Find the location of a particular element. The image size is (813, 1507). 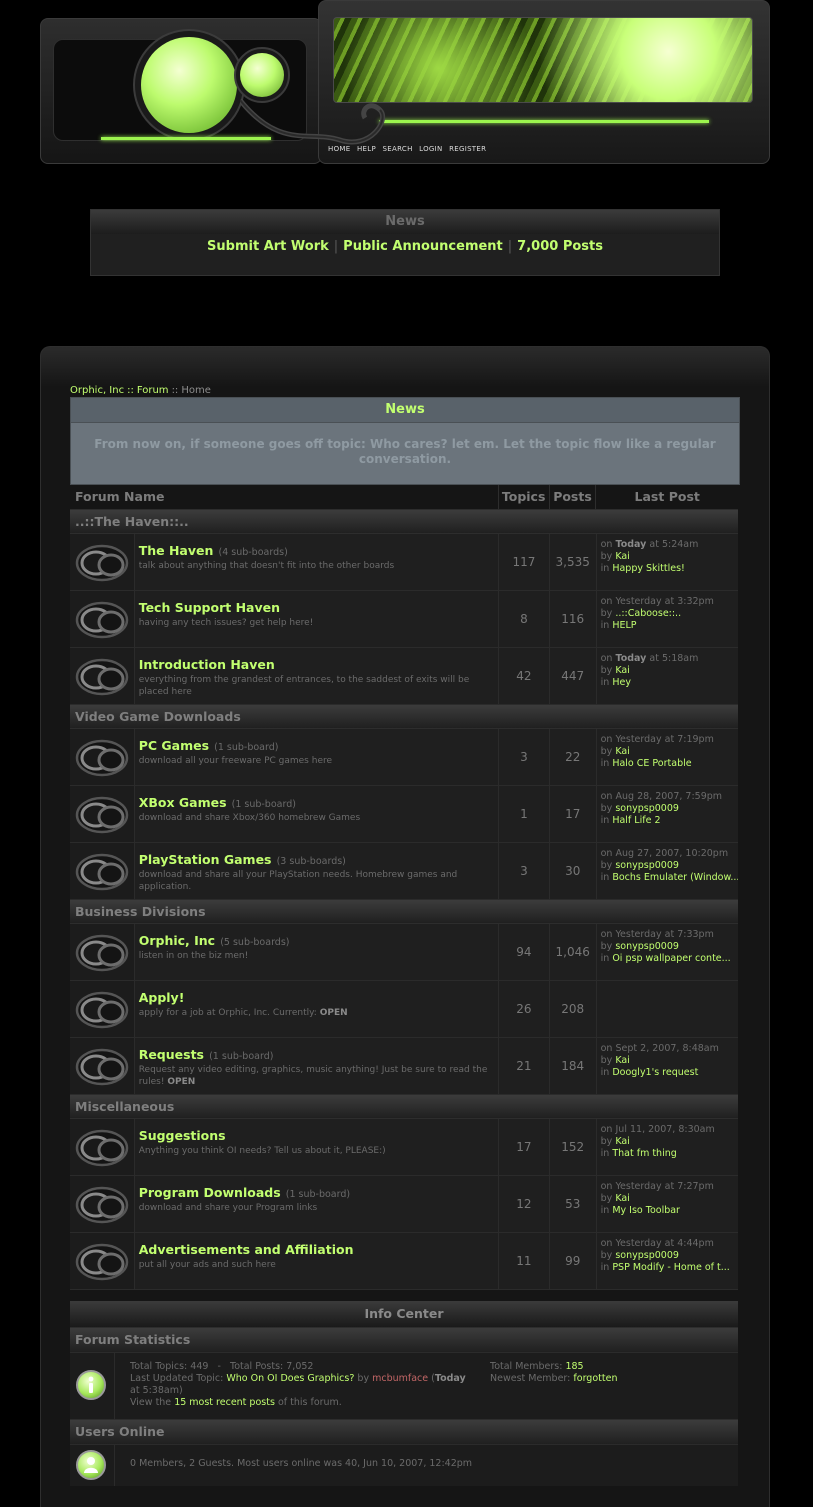

last-post-topic-link: Doogly1's request is located at coordinates (655, 1072).